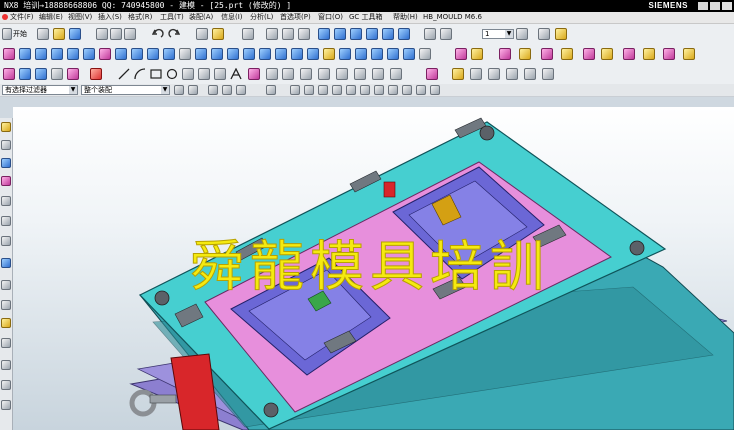  I want to click on intersect-icon, so click(137, 54).